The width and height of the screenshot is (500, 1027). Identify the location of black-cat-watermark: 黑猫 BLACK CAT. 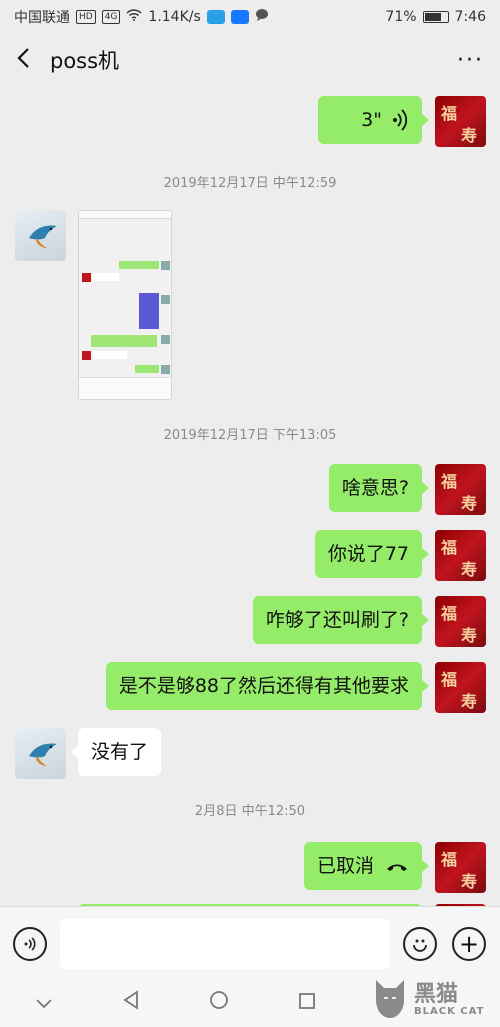
(432, 999).